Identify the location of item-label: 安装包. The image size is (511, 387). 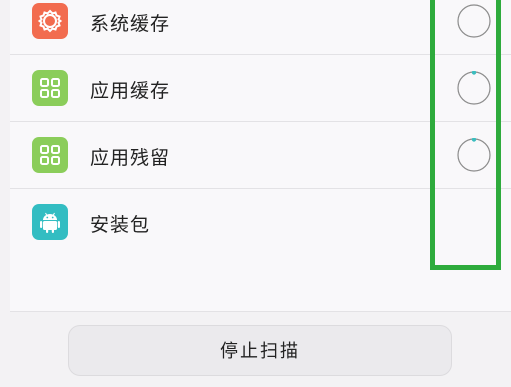
(120, 225).